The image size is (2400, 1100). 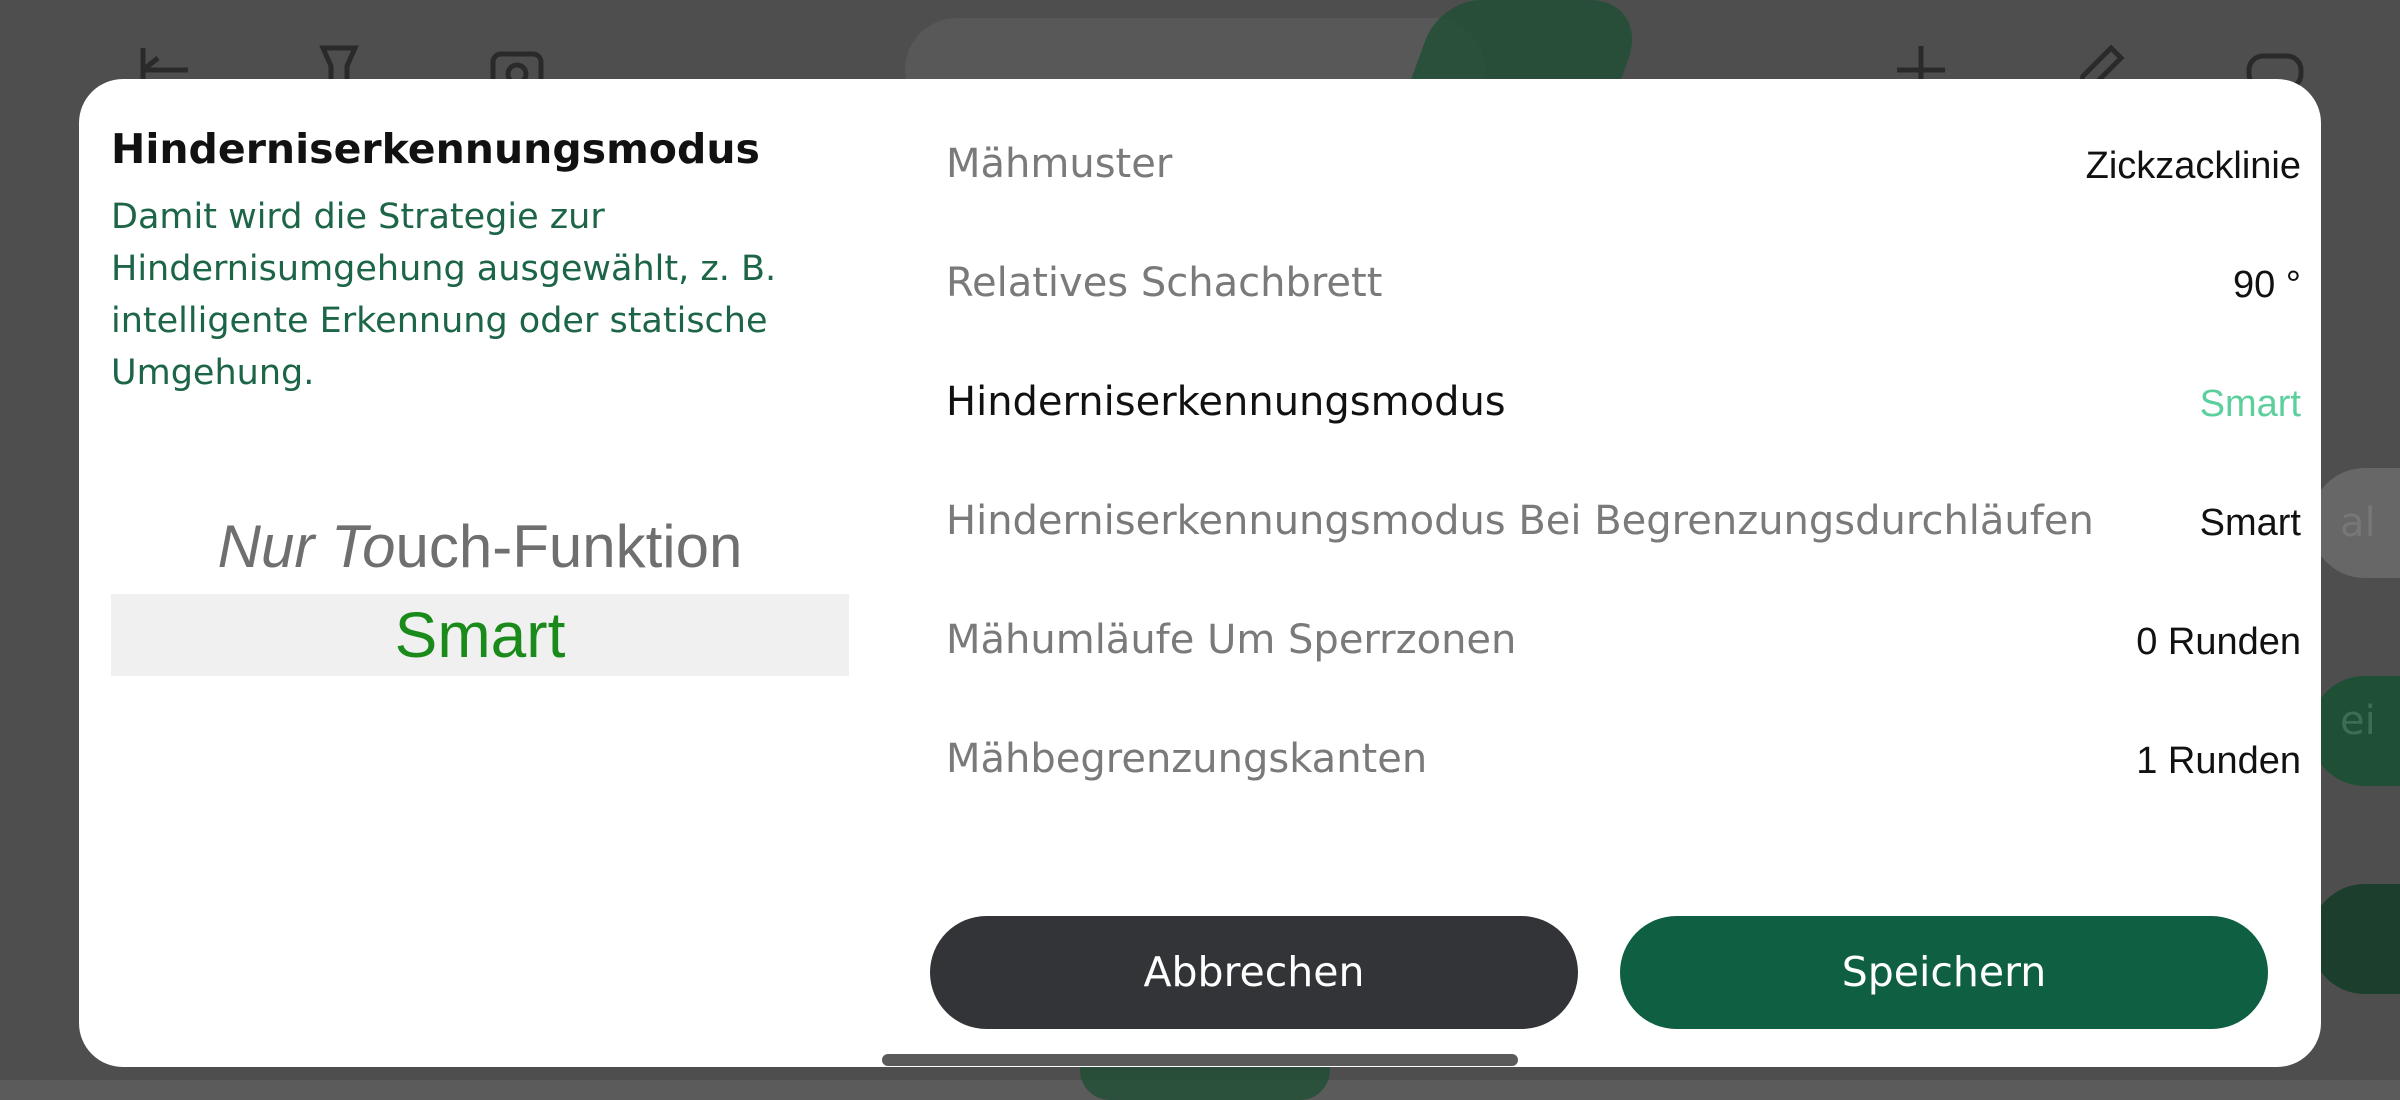 What do you see at coordinates (1633, 759) in the screenshot?
I see `setting-row-boundary-edges: Mähbegrenzungskanten 1 Runden` at bounding box center [1633, 759].